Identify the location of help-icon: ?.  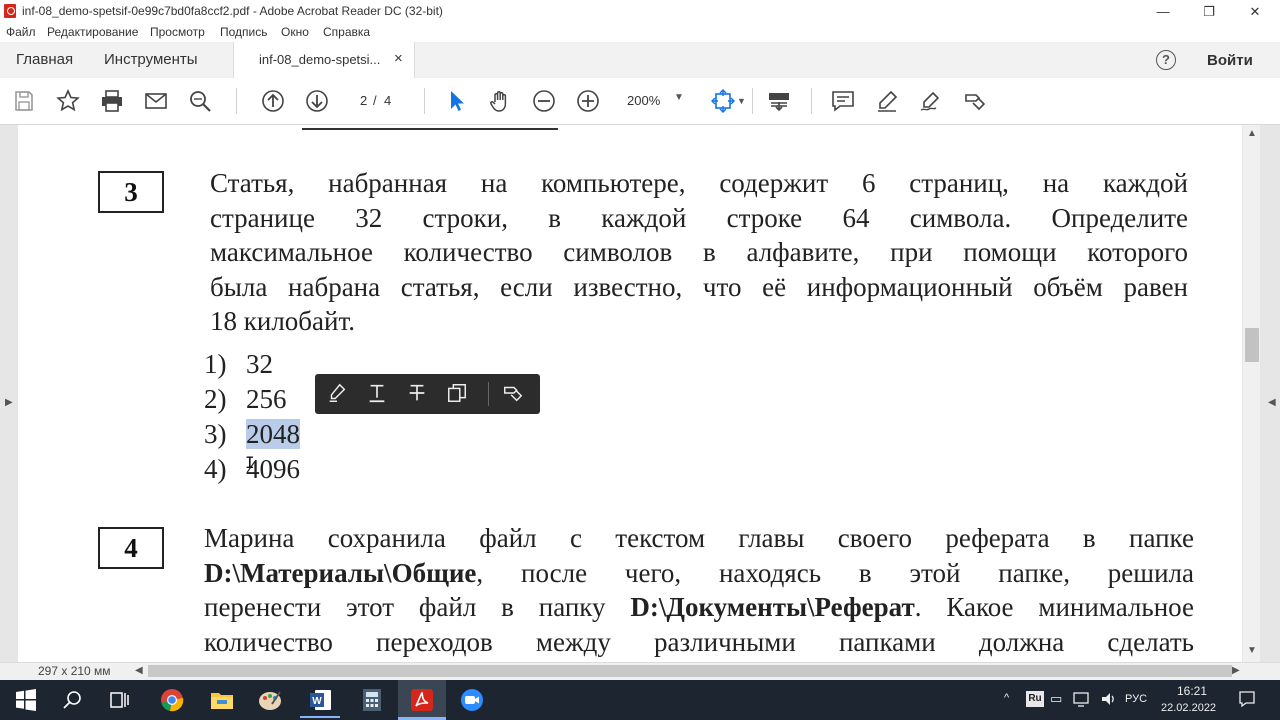
(1166, 60).